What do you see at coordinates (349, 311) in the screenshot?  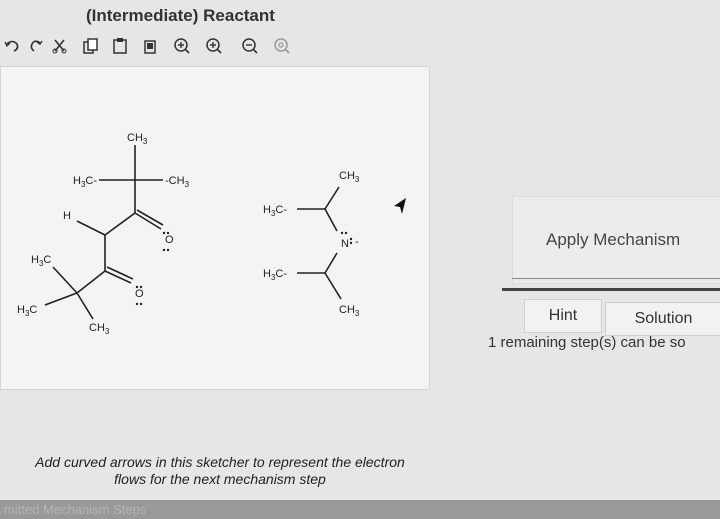 I see `label-ch3-right-bottom: CH3` at bounding box center [349, 311].